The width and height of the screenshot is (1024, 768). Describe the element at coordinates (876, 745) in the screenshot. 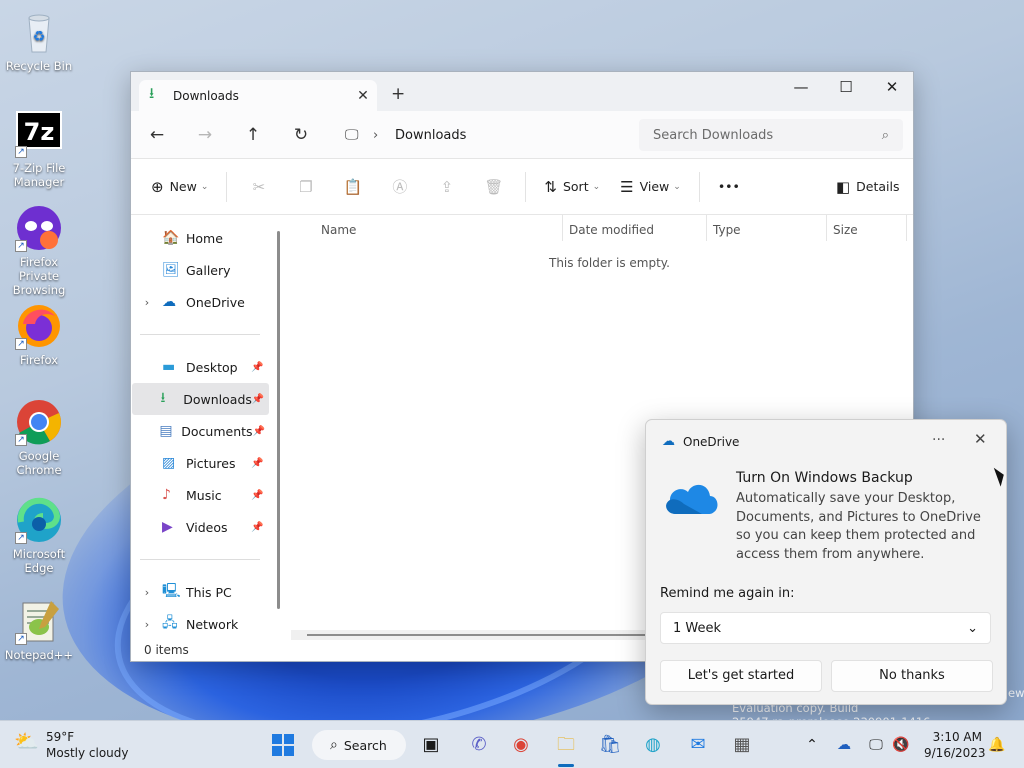

I see `display-tray-icon: 🖵` at that location.